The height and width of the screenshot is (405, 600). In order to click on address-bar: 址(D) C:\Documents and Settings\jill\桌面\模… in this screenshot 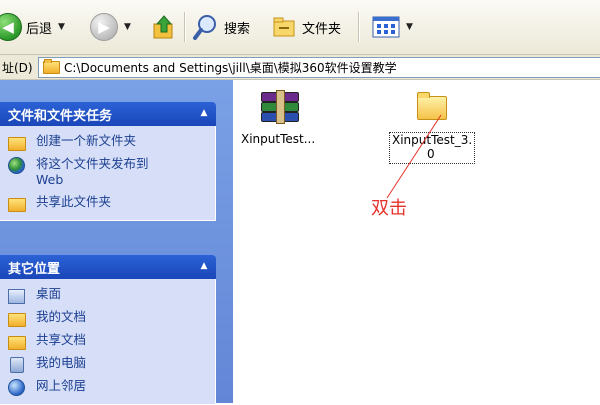, I will do `click(300, 67)`.